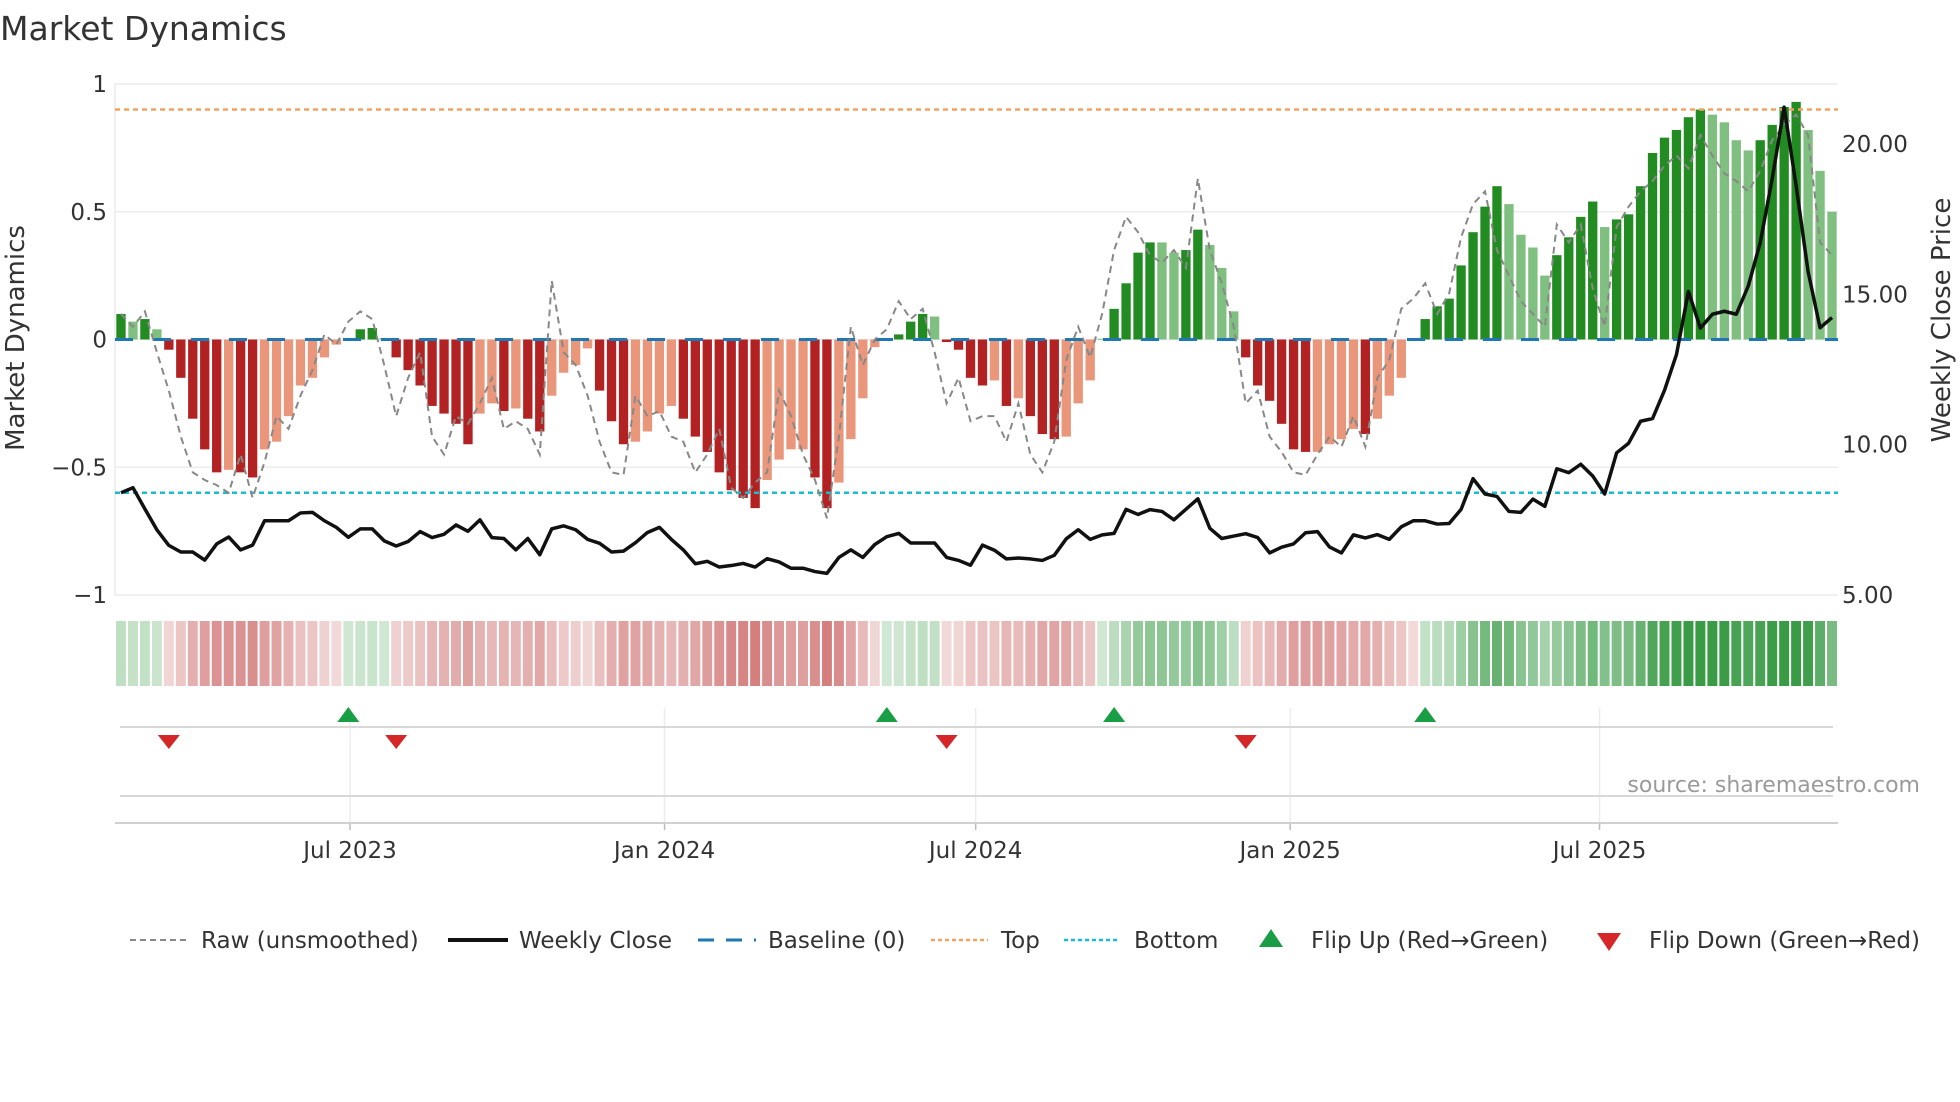  What do you see at coordinates (1289, 851) in the screenshot?
I see `x-tick-label: Jan 2025` at bounding box center [1289, 851].